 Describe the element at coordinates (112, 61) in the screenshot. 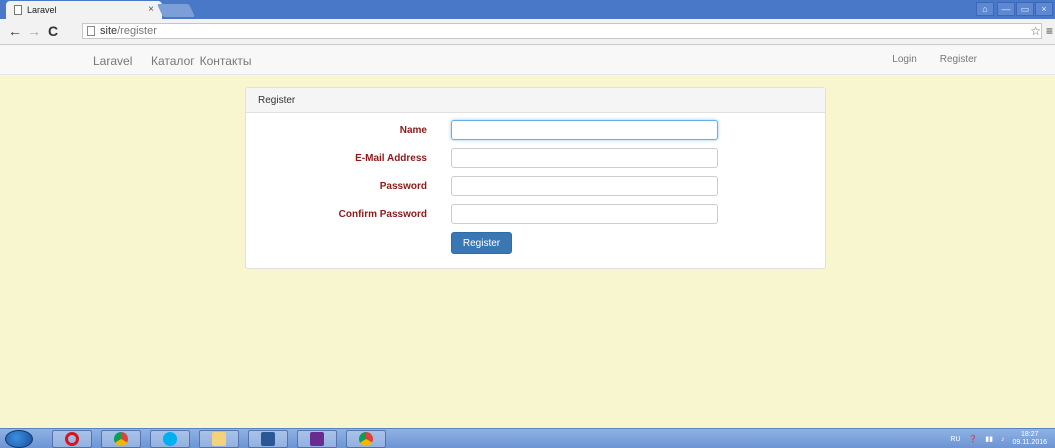

I see `brand-link: Laravel` at that location.